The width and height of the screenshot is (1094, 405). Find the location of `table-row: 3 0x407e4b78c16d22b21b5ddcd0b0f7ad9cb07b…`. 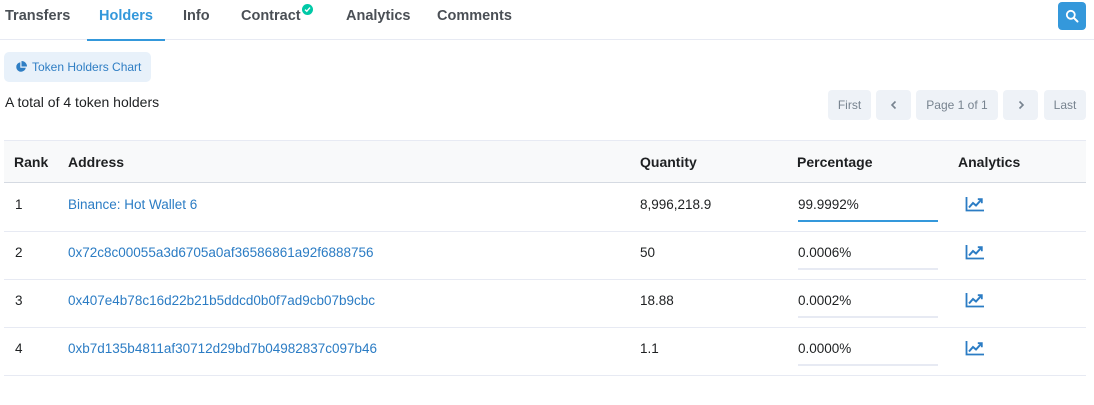

table-row: 3 0x407e4b78c16d22b21b5ddcd0b0f7ad9cb07b… is located at coordinates (545, 304).